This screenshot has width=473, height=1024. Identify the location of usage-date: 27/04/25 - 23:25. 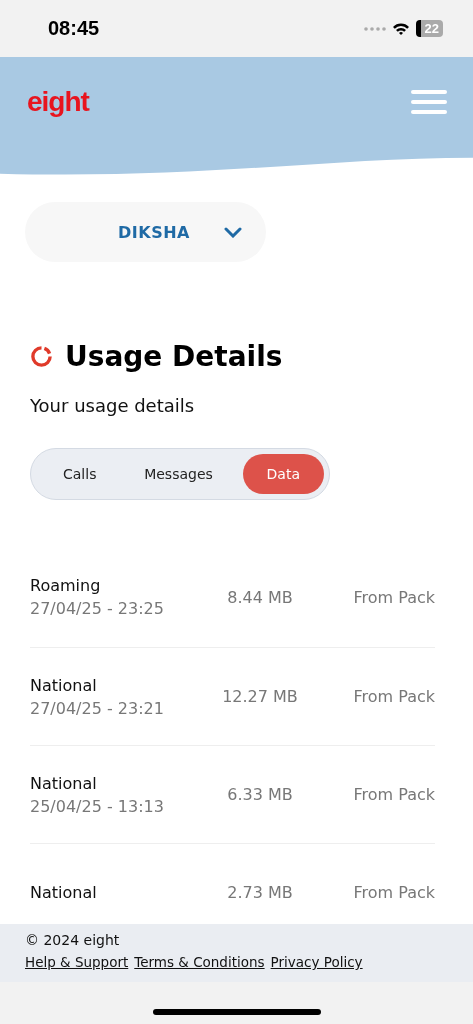
(97, 608).